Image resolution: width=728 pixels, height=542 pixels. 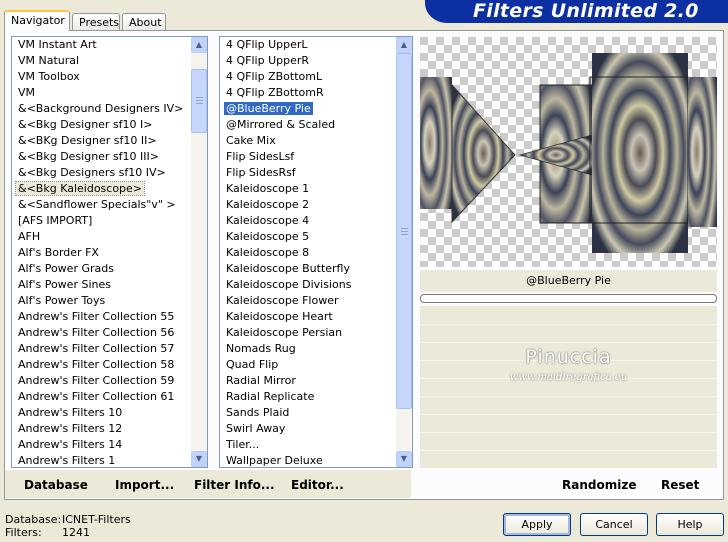 I want to click on category-item: Andrew's Filter Collection 55, so click(x=109, y=317).